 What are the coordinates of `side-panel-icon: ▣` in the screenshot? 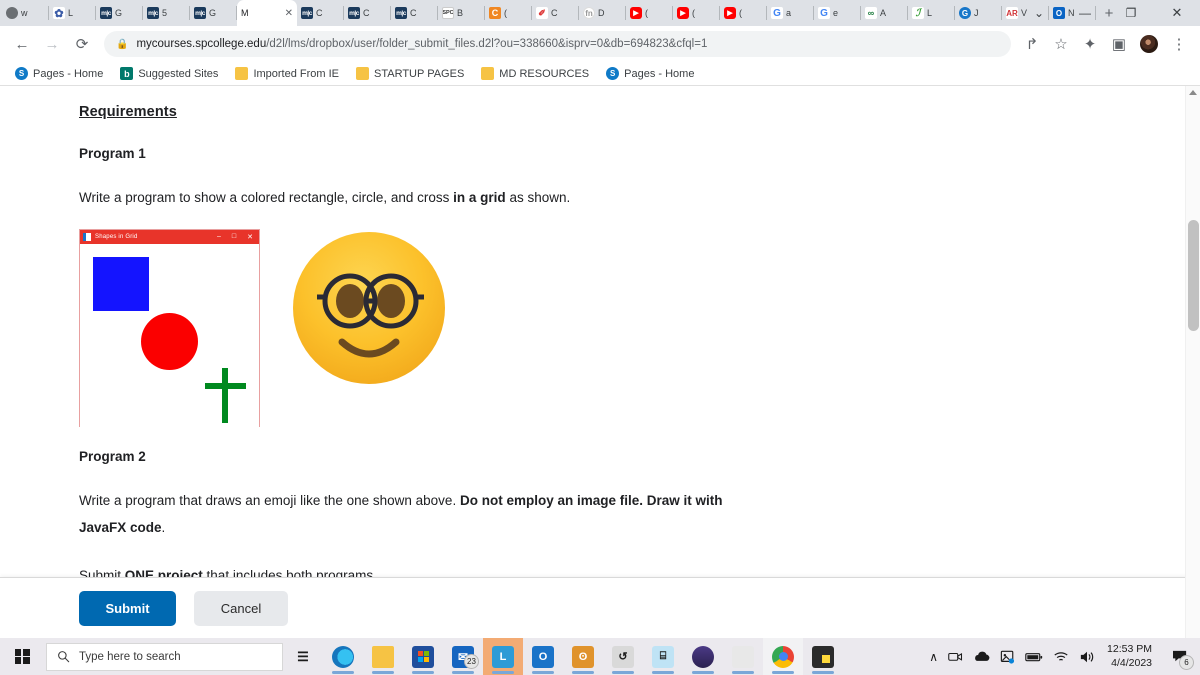 It's located at (1119, 44).